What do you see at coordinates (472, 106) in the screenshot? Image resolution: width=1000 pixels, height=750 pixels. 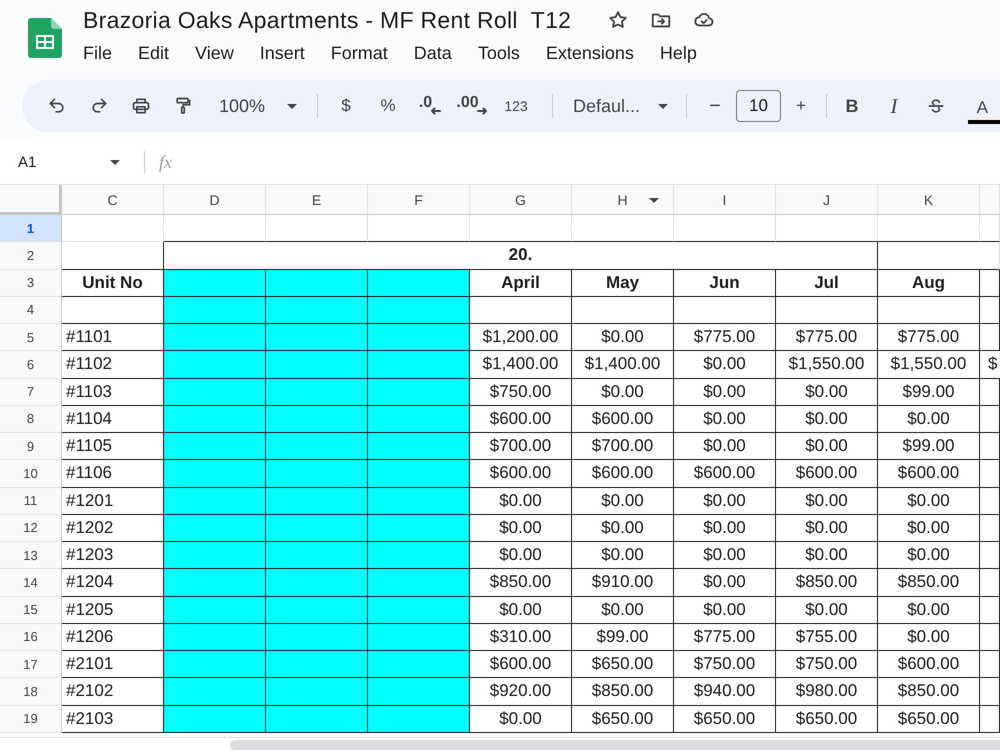 I see `increase-decimal-button: .00` at bounding box center [472, 106].